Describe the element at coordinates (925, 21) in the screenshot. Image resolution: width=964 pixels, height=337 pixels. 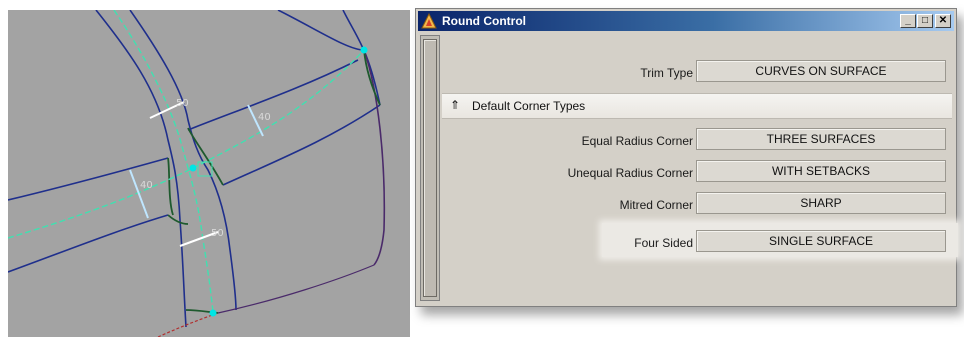
I see `maximize-button: □` at that location.